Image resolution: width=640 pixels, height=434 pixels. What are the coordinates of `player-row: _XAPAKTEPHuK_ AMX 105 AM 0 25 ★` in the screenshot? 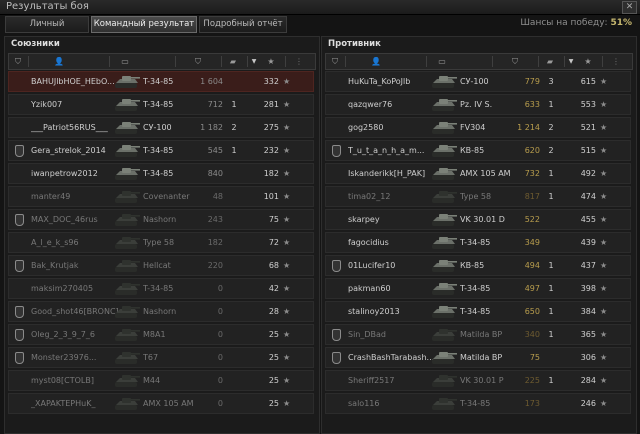 It's located at (161, 403).